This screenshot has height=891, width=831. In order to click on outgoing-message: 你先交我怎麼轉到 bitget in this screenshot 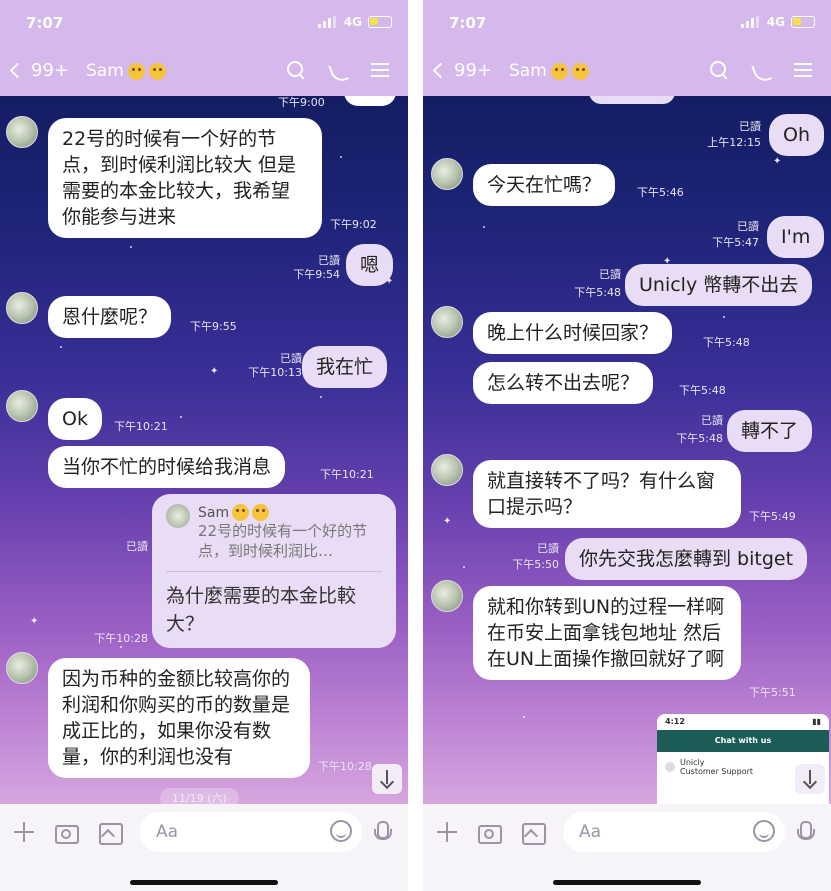, I will do `click(686, 559)`.